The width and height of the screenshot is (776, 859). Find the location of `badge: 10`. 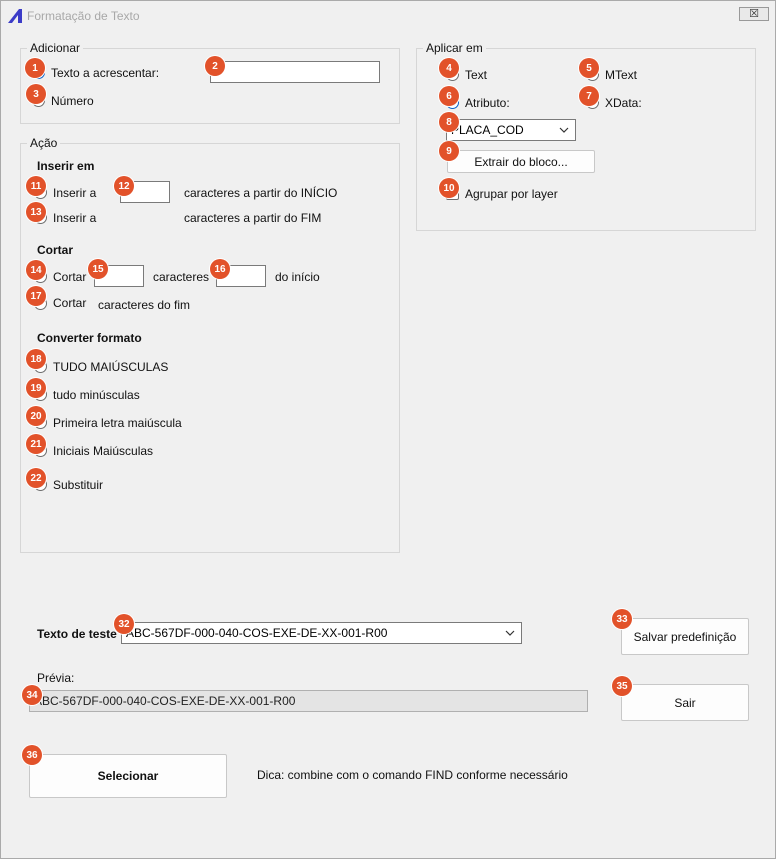

badge: 10 is located at coordinates (449, 188).